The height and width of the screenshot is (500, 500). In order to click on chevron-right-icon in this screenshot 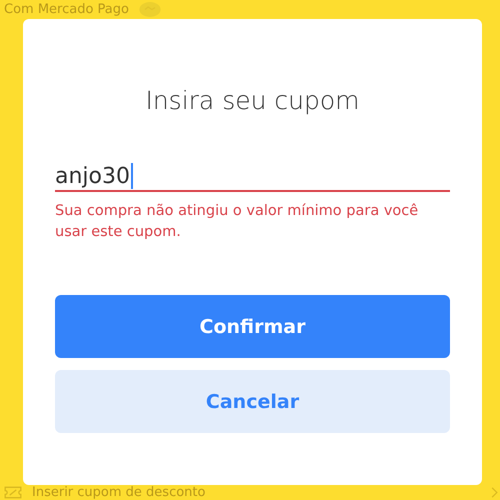, I will do `click(494, 492)`.